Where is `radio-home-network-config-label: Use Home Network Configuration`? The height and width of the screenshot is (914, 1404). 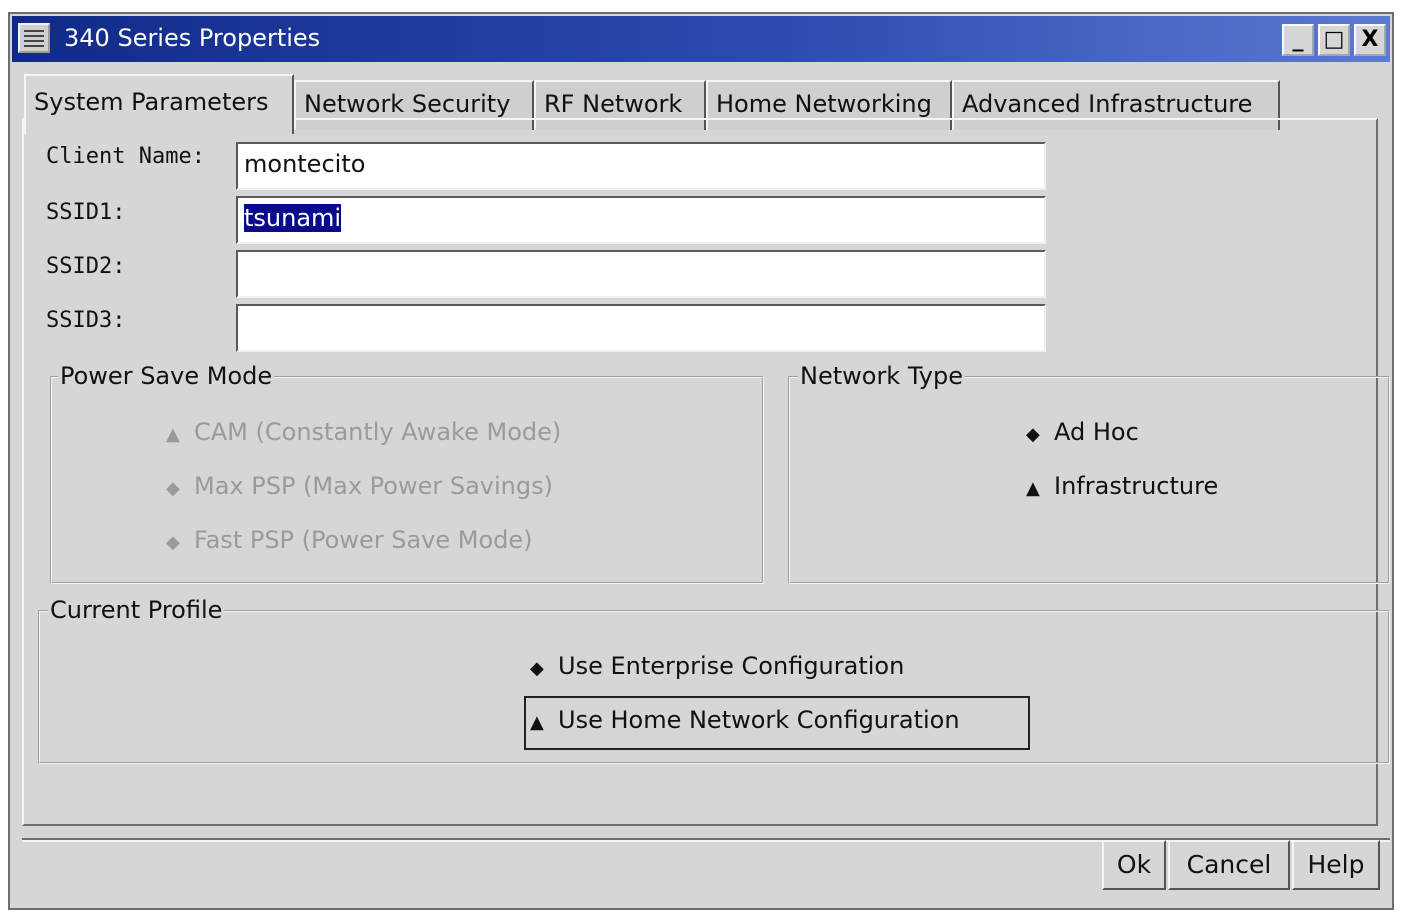
radio-home-network-config-label: Use Home Network Configuration is located at coordinates (759, 720).